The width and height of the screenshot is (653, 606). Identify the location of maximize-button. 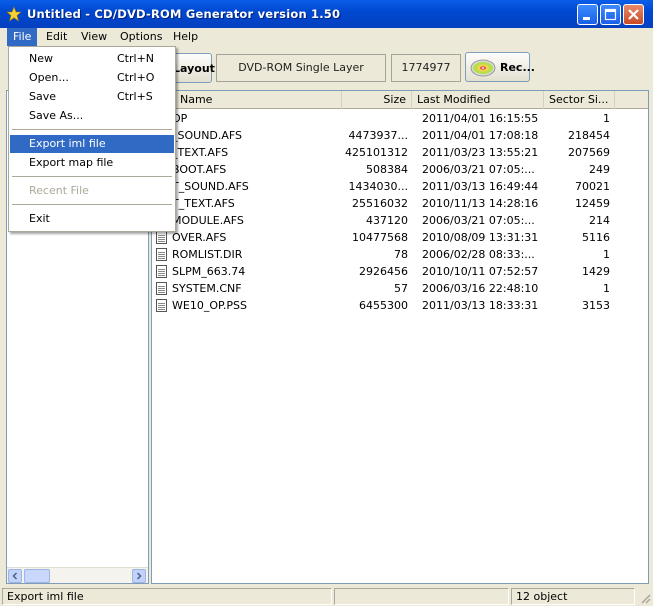
(610, 14).